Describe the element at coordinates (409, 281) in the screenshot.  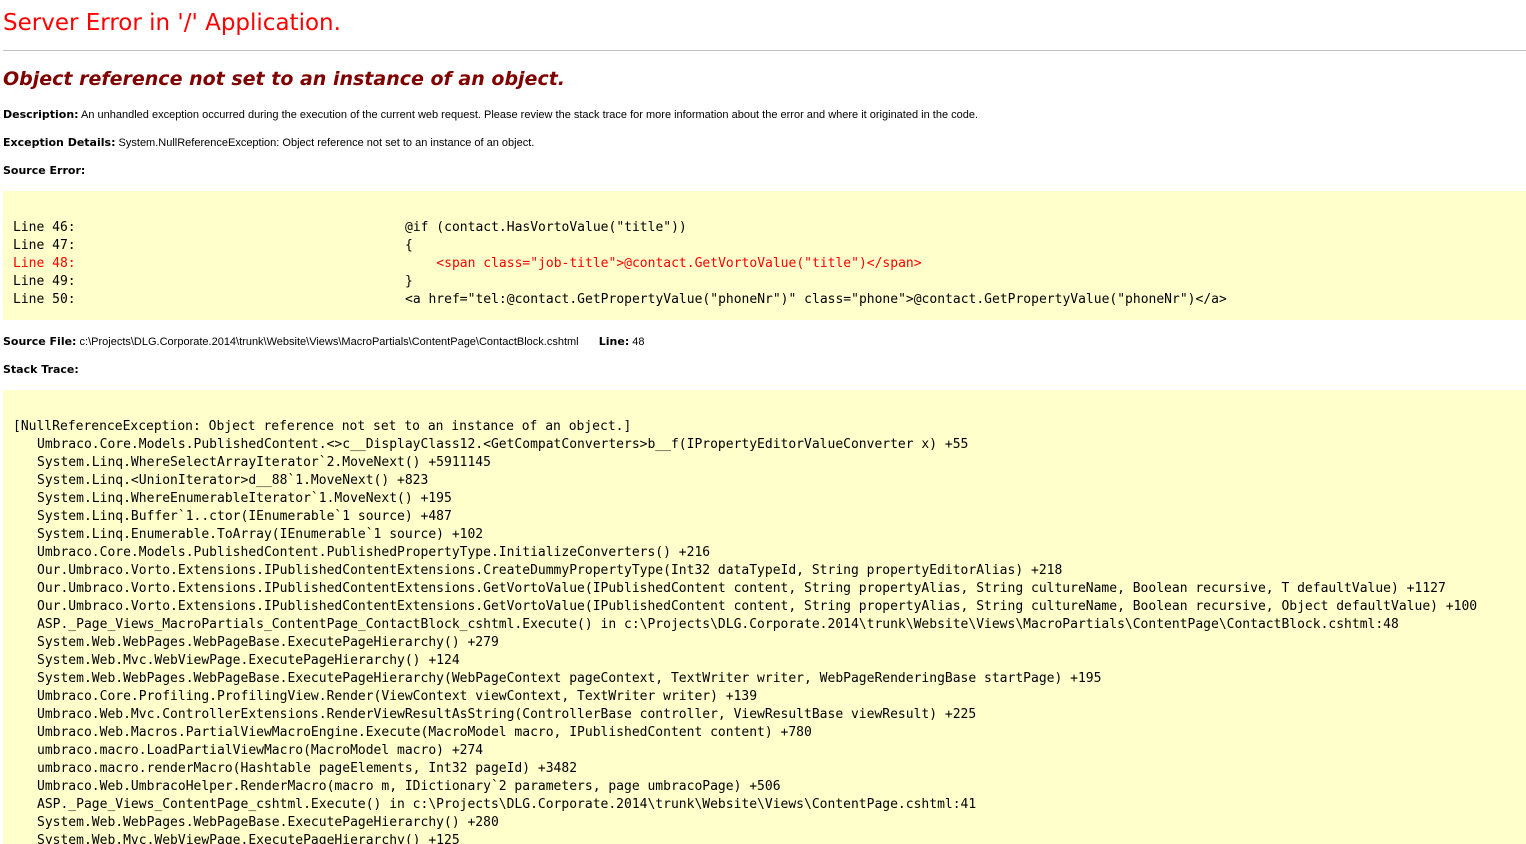
I see `source-line-code: }` at that location.